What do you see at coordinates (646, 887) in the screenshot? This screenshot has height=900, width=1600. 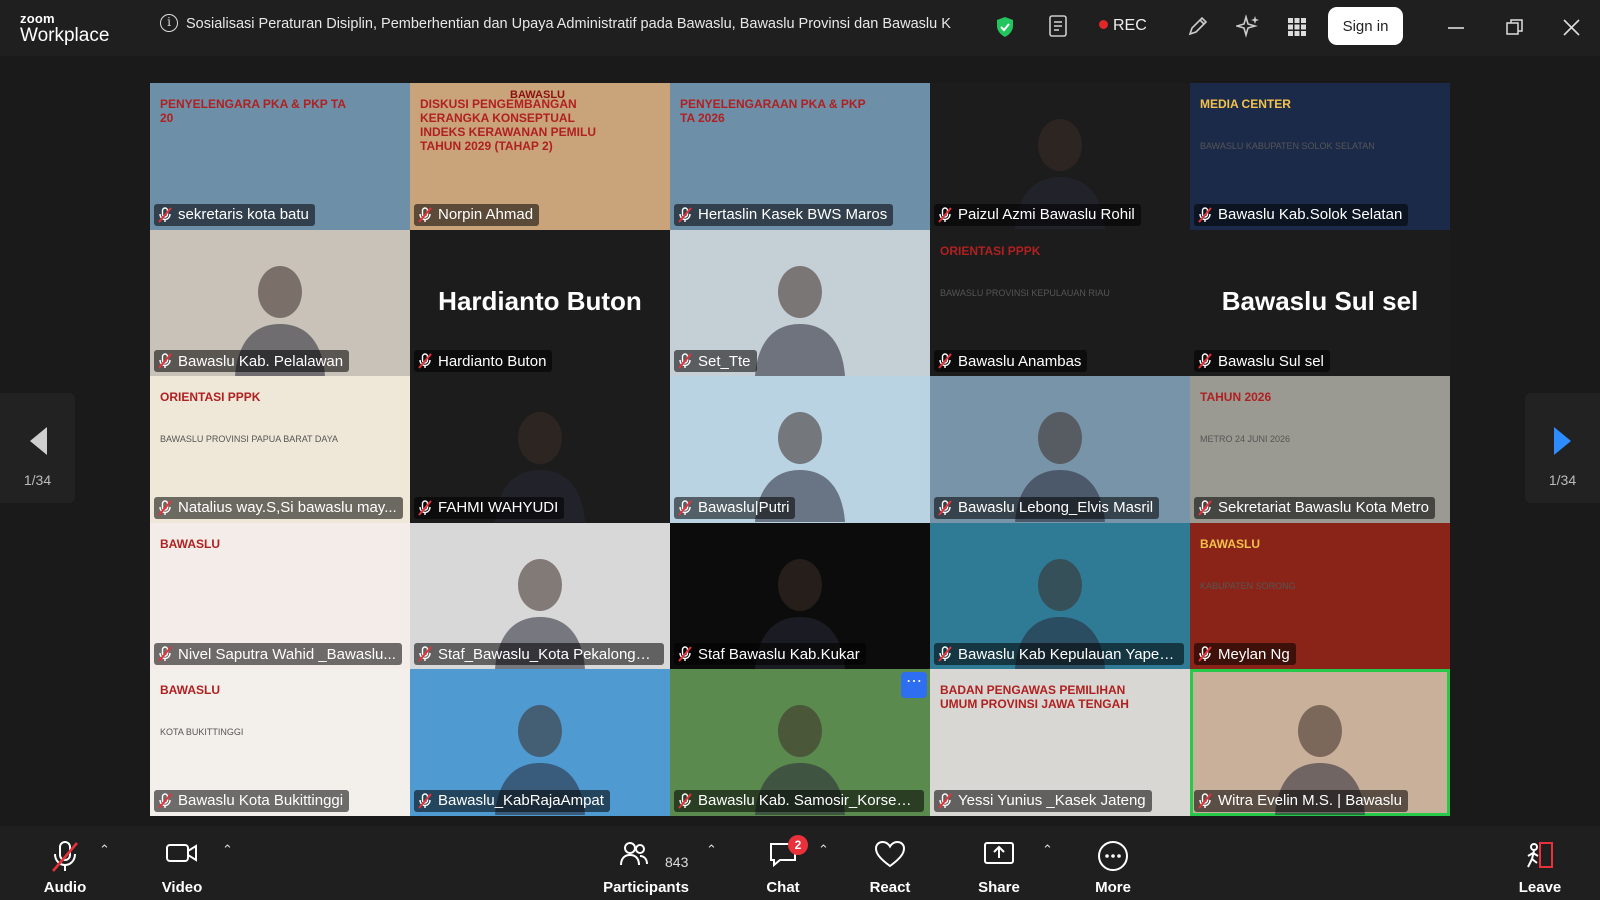 I see `participants-label: Participants` at bounding box center [646, 887].